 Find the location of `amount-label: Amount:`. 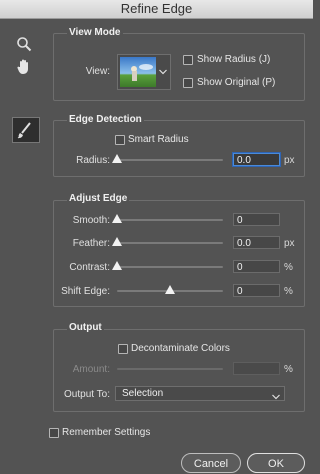

amount-label: Amount: is located at coordinates (91, 369).